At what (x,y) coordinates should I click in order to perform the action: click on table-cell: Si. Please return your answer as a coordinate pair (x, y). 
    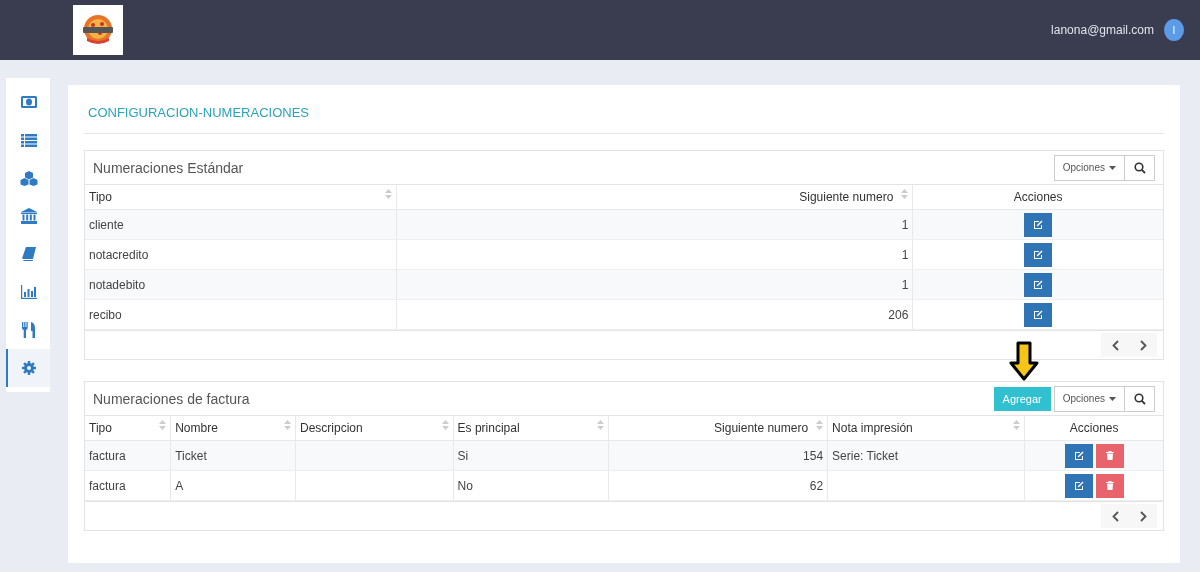
    Looking at the image, I should click on (531, 456).